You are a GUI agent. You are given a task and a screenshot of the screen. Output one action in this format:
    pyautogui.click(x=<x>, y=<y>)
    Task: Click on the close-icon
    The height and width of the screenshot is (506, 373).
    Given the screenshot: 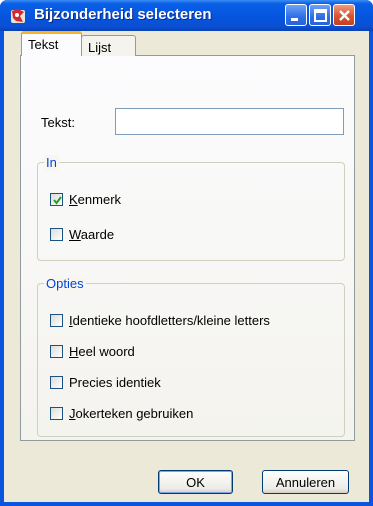 What is the action you would take?
    pyautogui.click(x=344, y=15)
    